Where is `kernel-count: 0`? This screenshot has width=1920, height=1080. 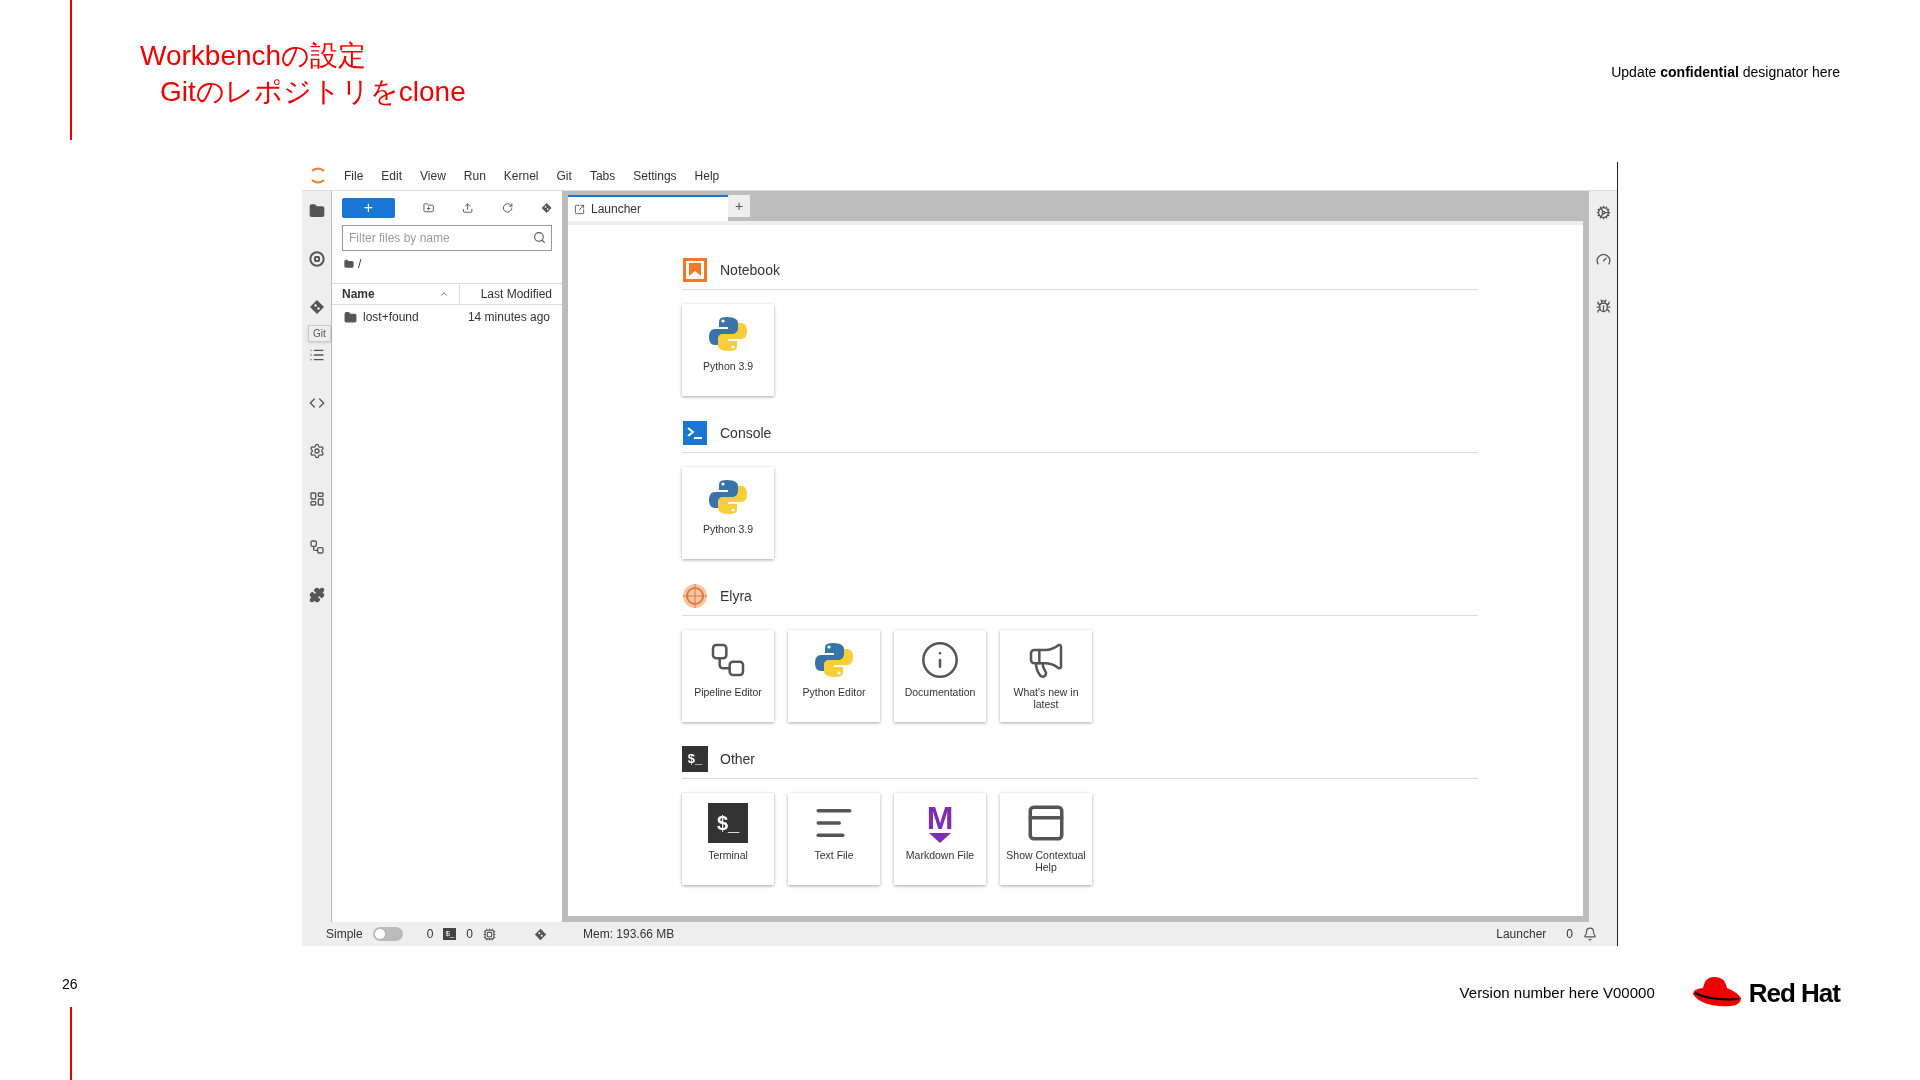
kernel-count: 0 is located at coordinates (430, 934).